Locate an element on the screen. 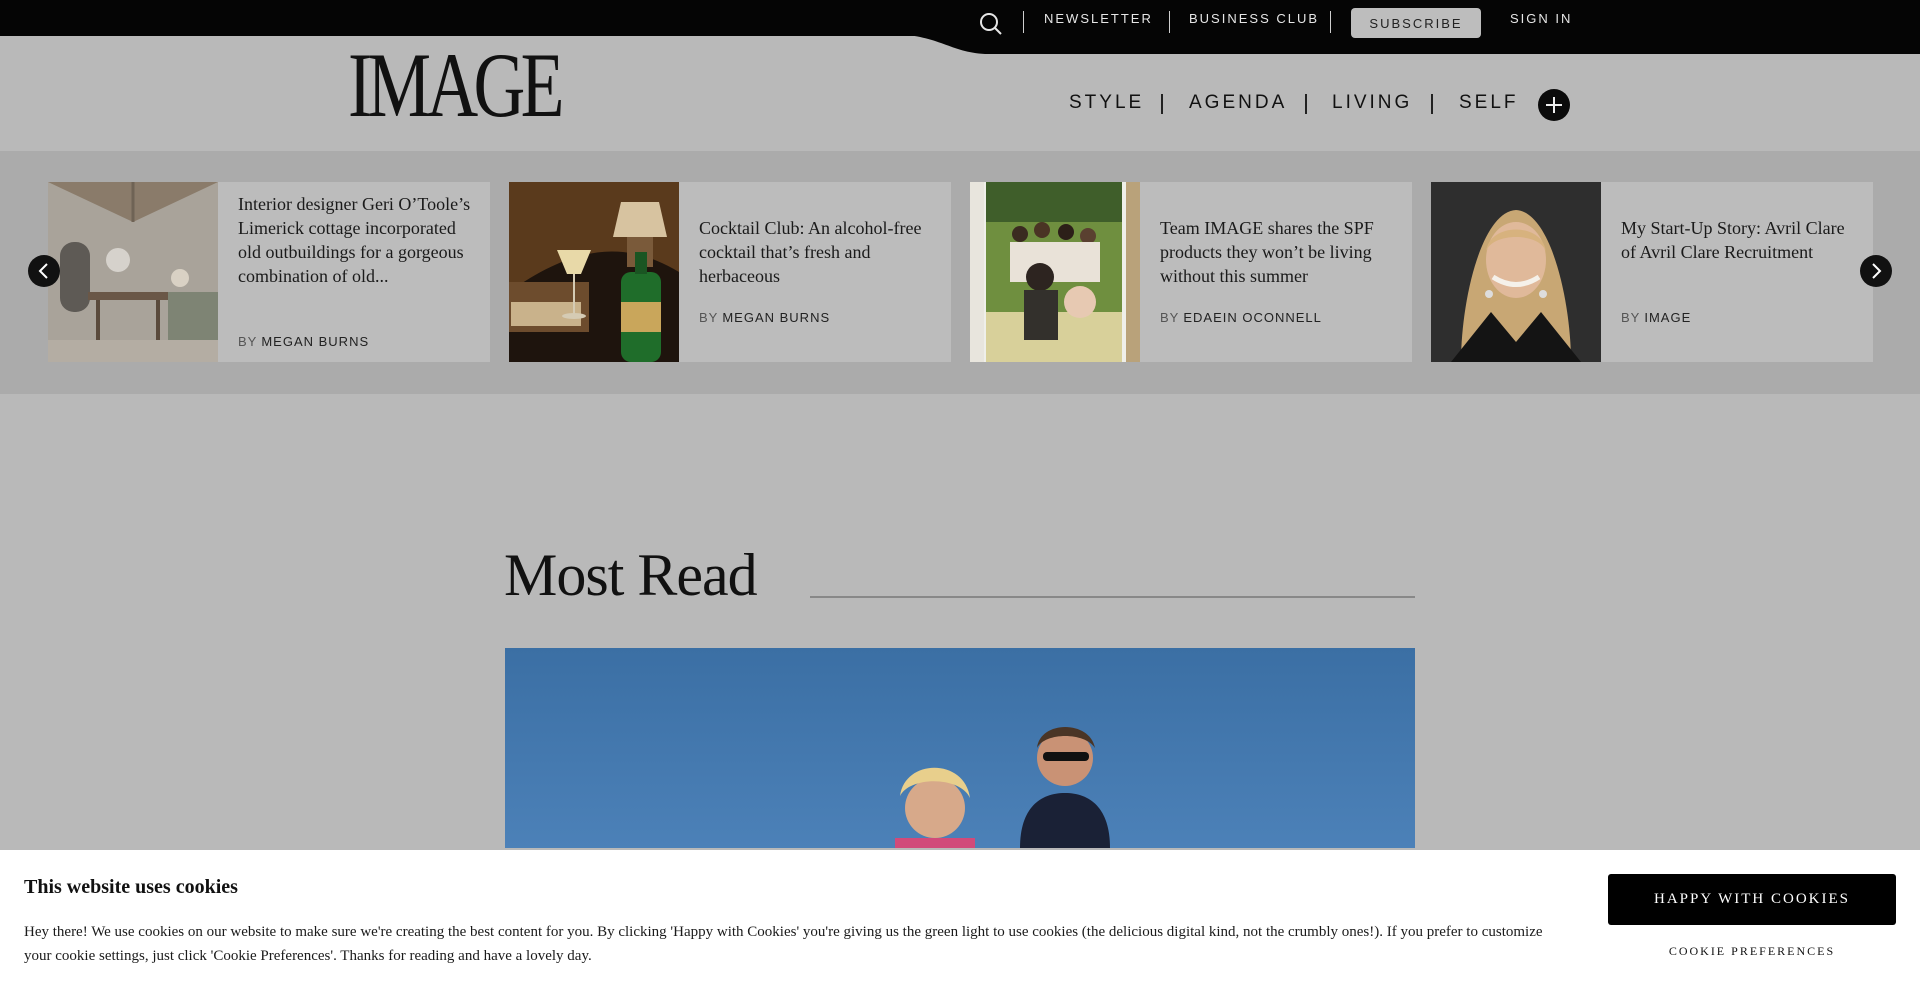  nav-agenda: AGENDA is located at coordinates (1238, 103).